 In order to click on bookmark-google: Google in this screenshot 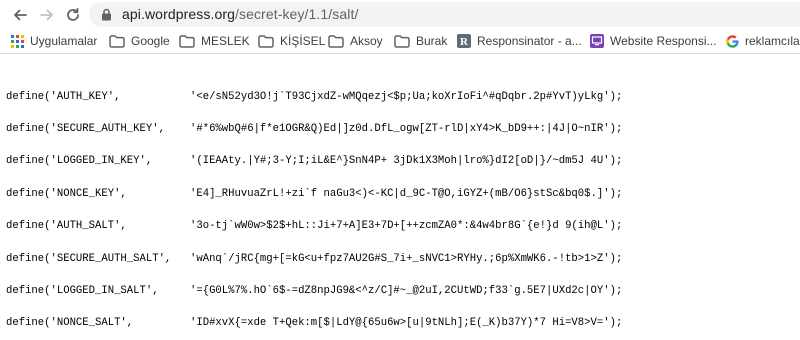, I will do `click(139, 41)`.